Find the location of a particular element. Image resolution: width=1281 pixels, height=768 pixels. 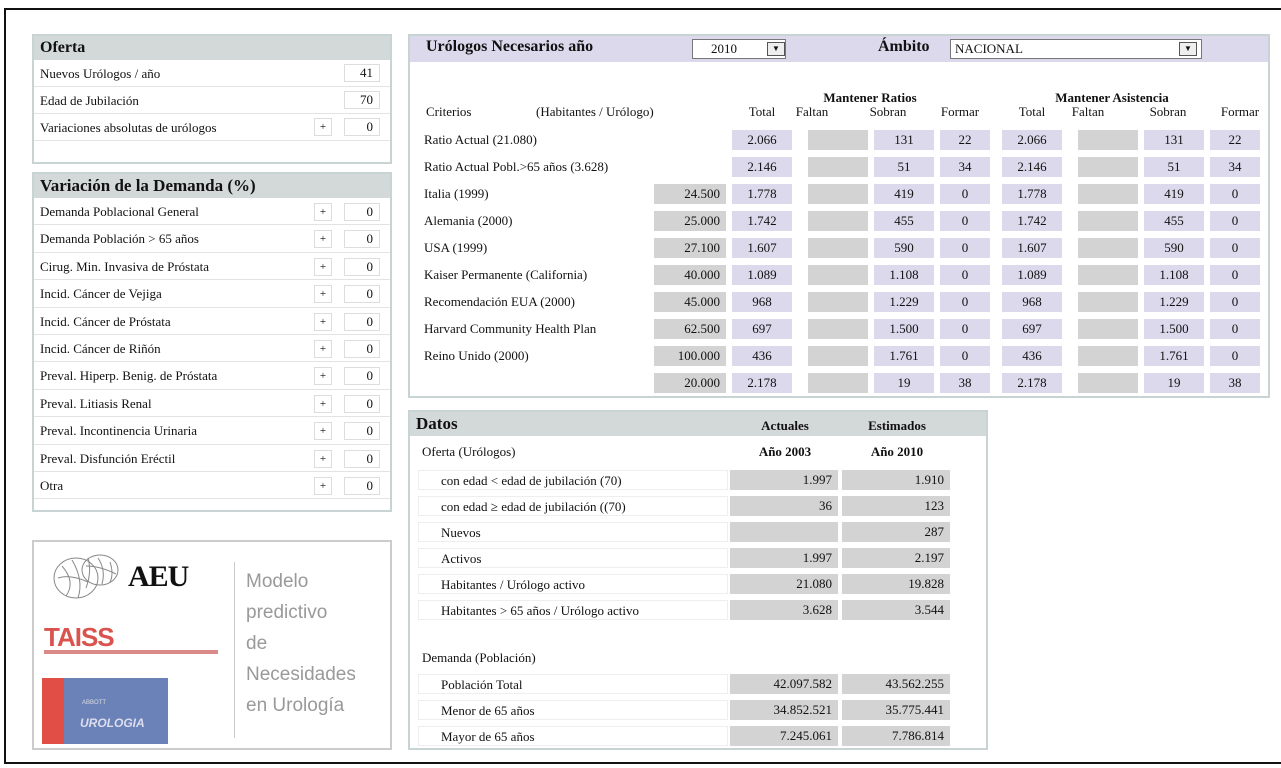

criterio-label: USA (1999) is located at coordinates (456, 247).